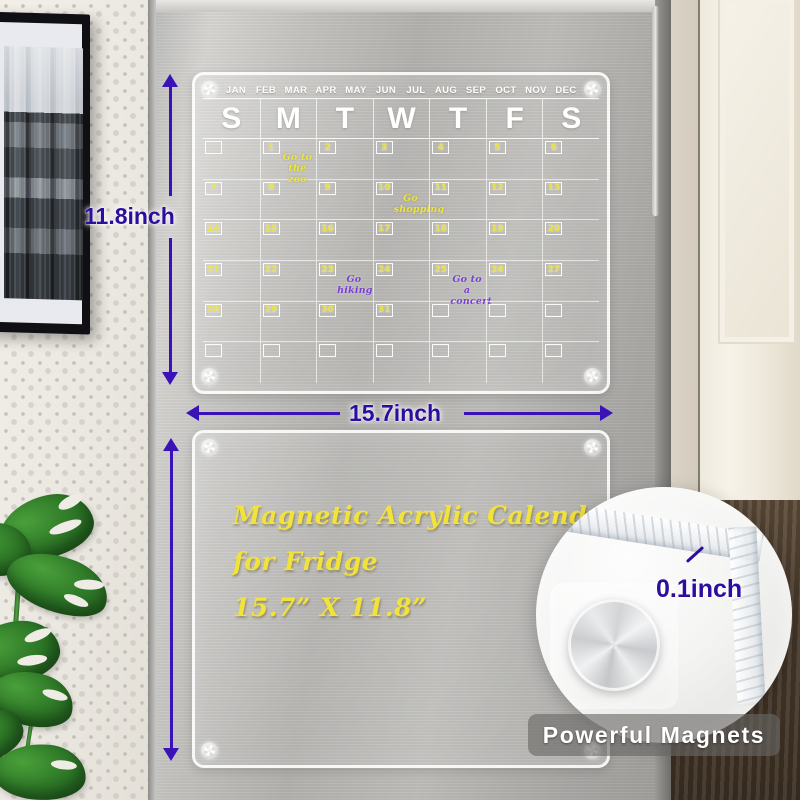 This screenshot has width=800, height=800. Describe the element at coordinates (171, 444) in the screenshot. I see `note-board-arrowhead-up-icon` at that location.